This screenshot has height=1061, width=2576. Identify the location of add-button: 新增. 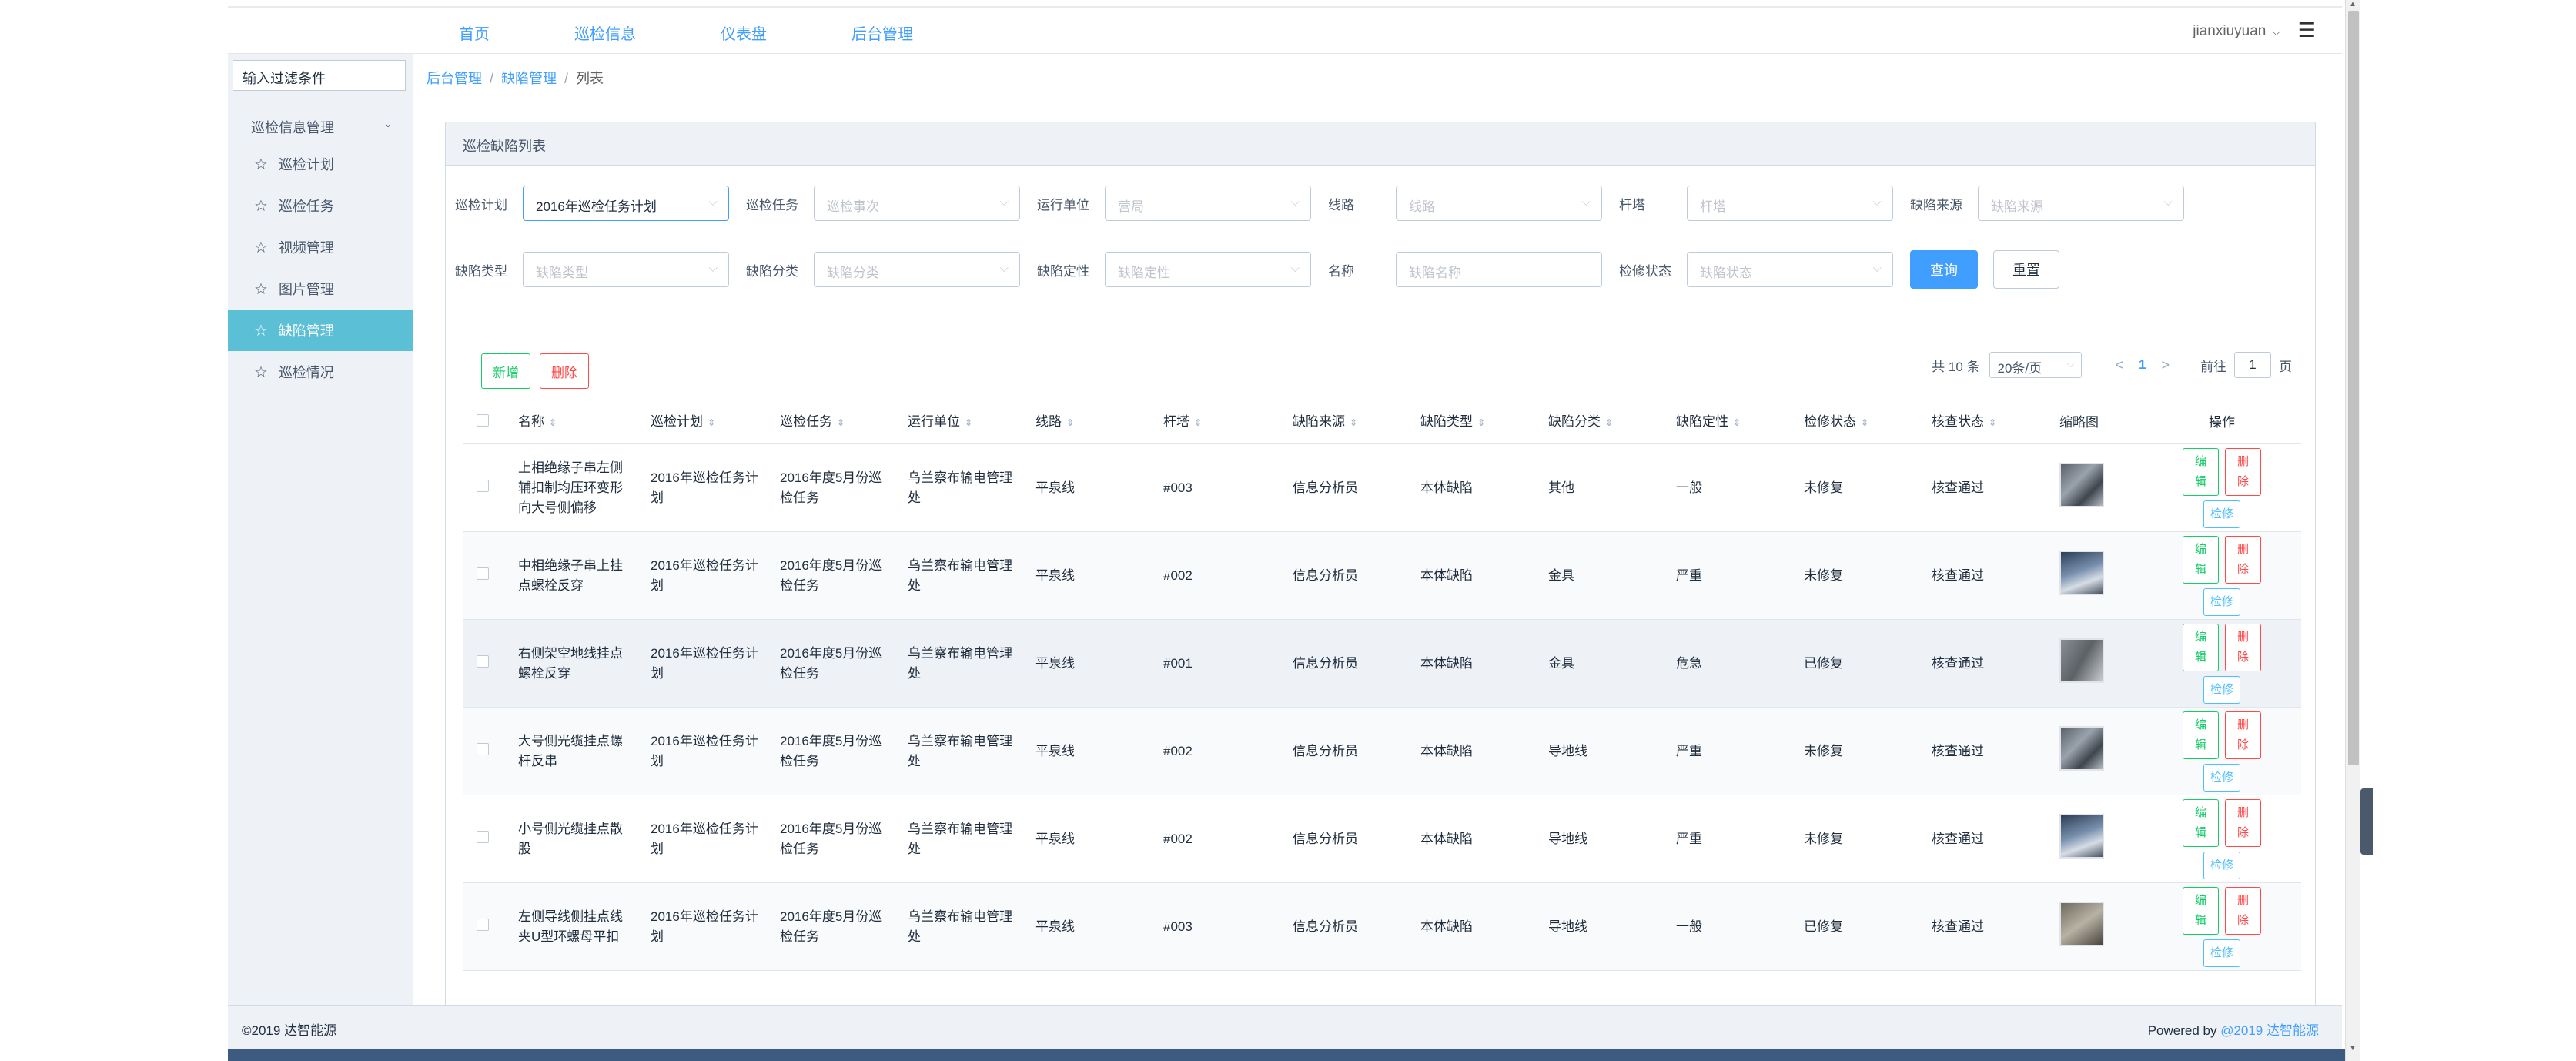
(505, 371).